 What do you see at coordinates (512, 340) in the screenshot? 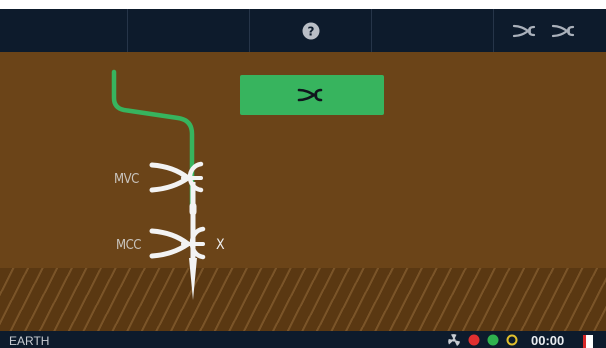
I see `yellow-ring` at bounding box center [512, 340].